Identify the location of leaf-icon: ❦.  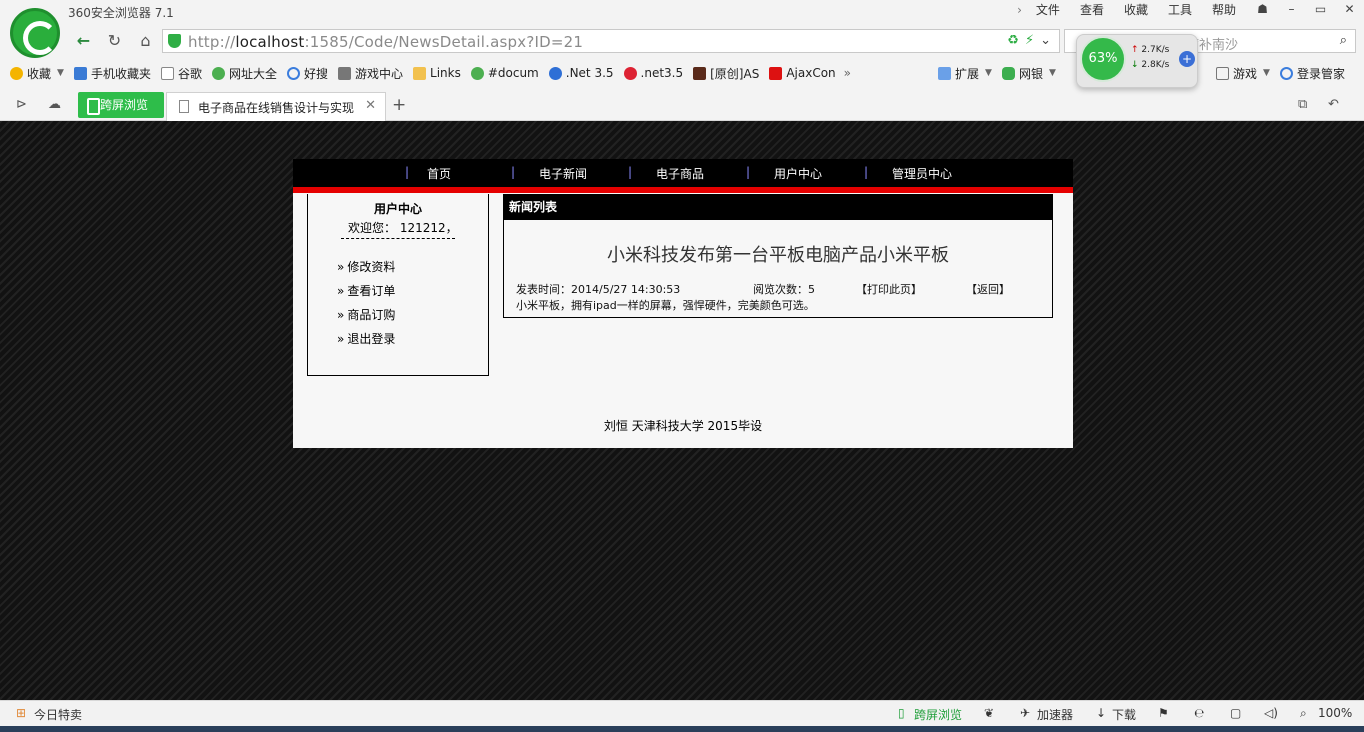
(989, 713).